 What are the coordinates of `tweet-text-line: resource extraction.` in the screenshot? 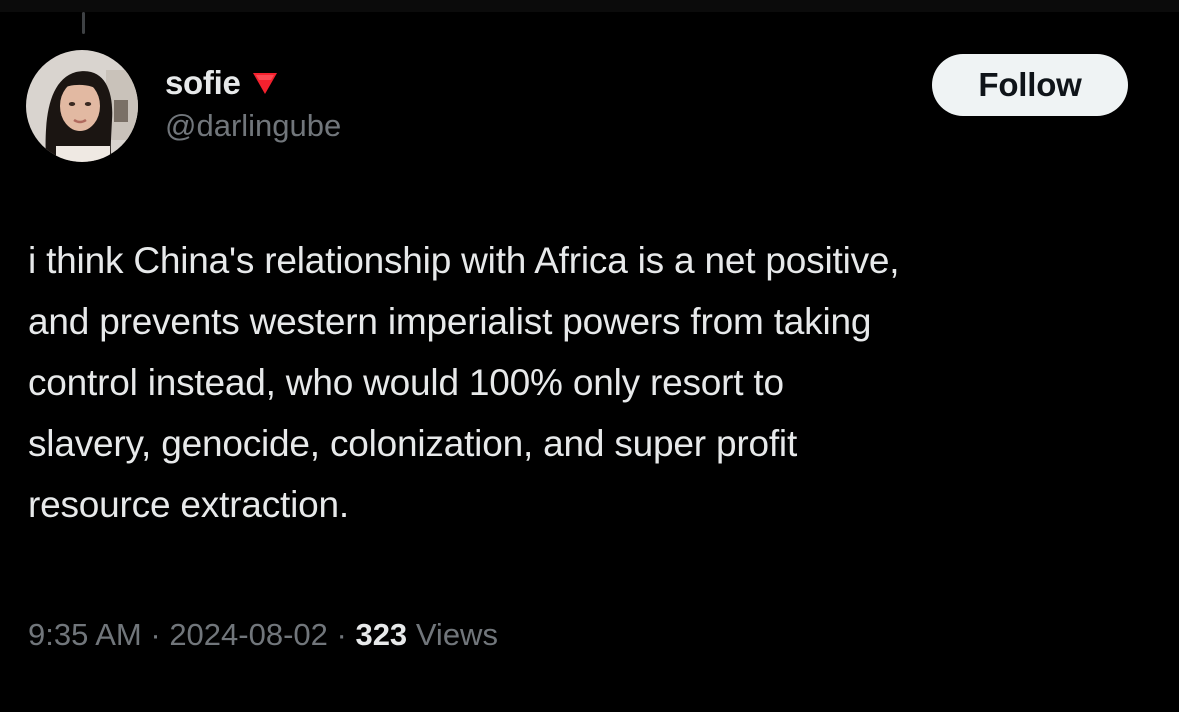 It's located at (188, 504).